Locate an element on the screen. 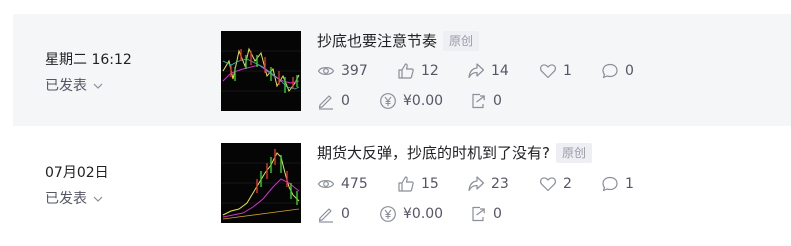 The width and height of the screenshot is (791, 246). favorites-stat: 2 is located at coordinates (570, 184).